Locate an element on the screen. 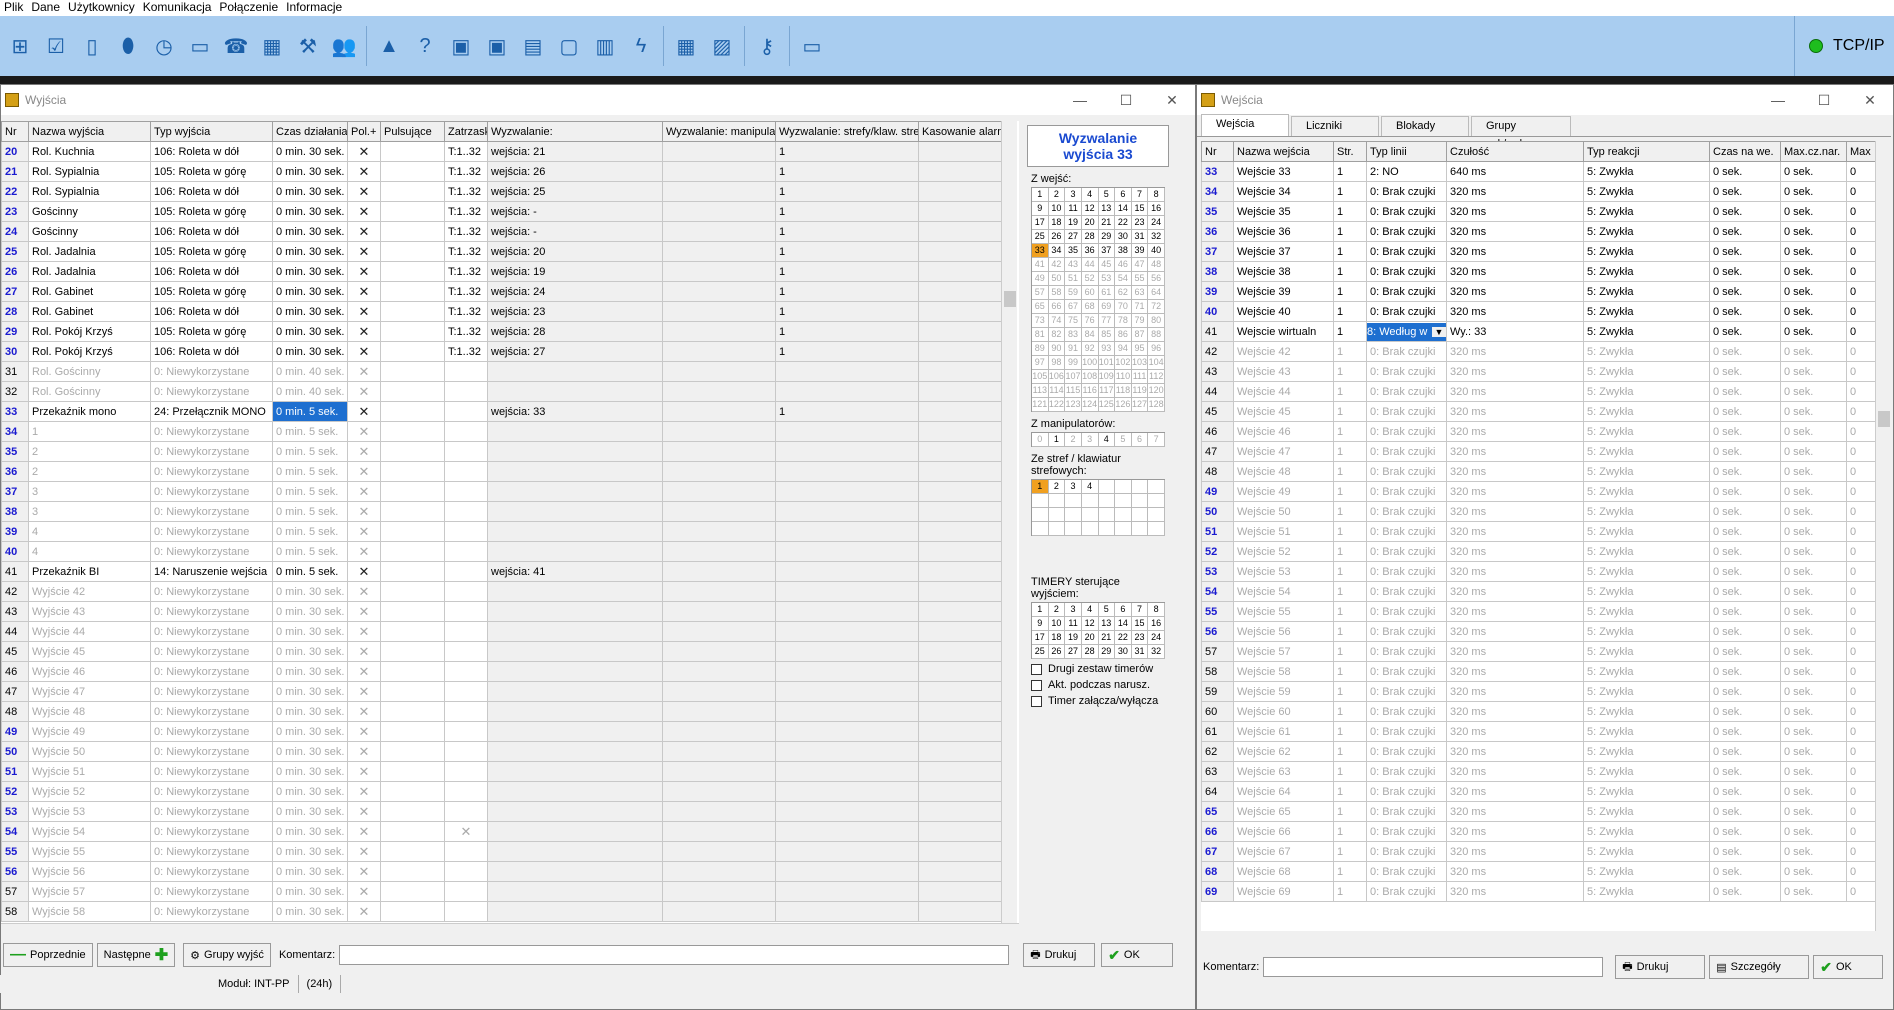 The height and width of the screenshot is (1010, 1894). table-cell: Rol. Pokój Krzyś is located at coordinates (89, 351).